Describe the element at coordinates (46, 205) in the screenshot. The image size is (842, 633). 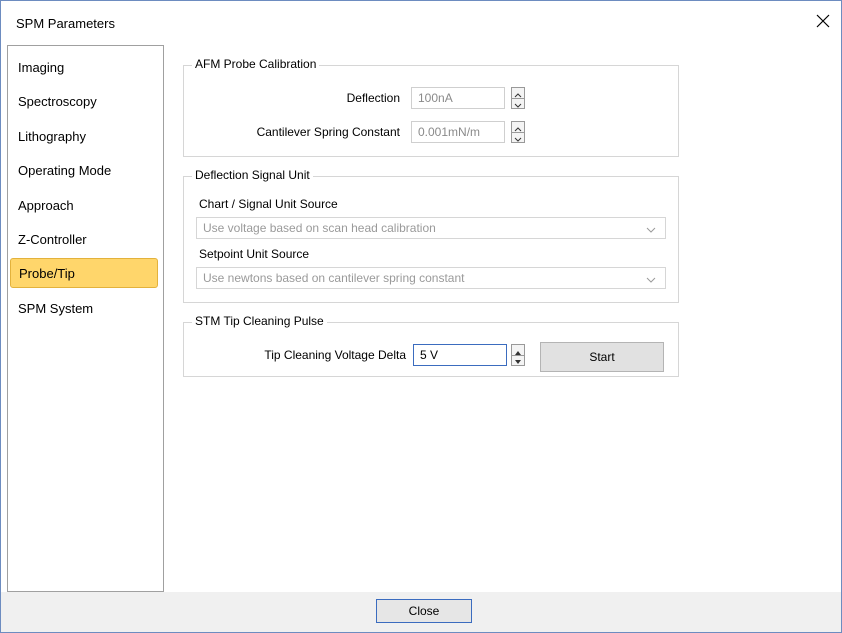
I see `sidebar-item-label: Approach` at that location.